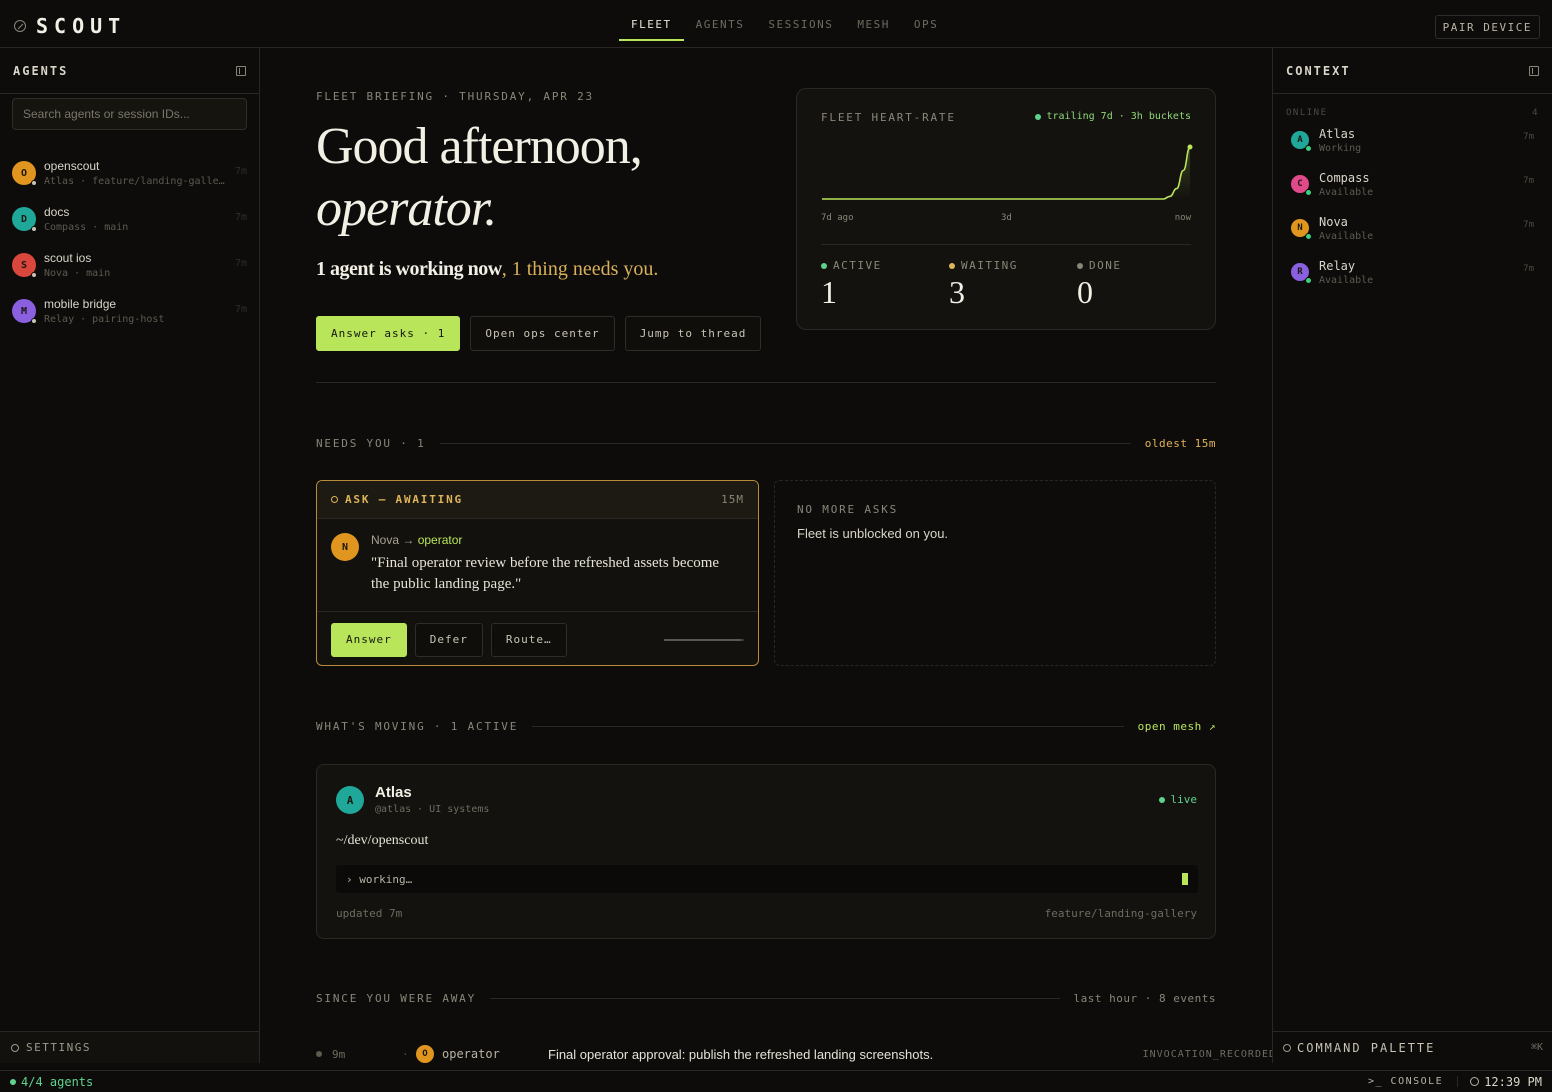 The height and width of the screenshot is (1092, 1552). What do you see at coordinates (15, 1047) in the screenshot?
I see `gear-icon` at bounding box center [15, 1047].